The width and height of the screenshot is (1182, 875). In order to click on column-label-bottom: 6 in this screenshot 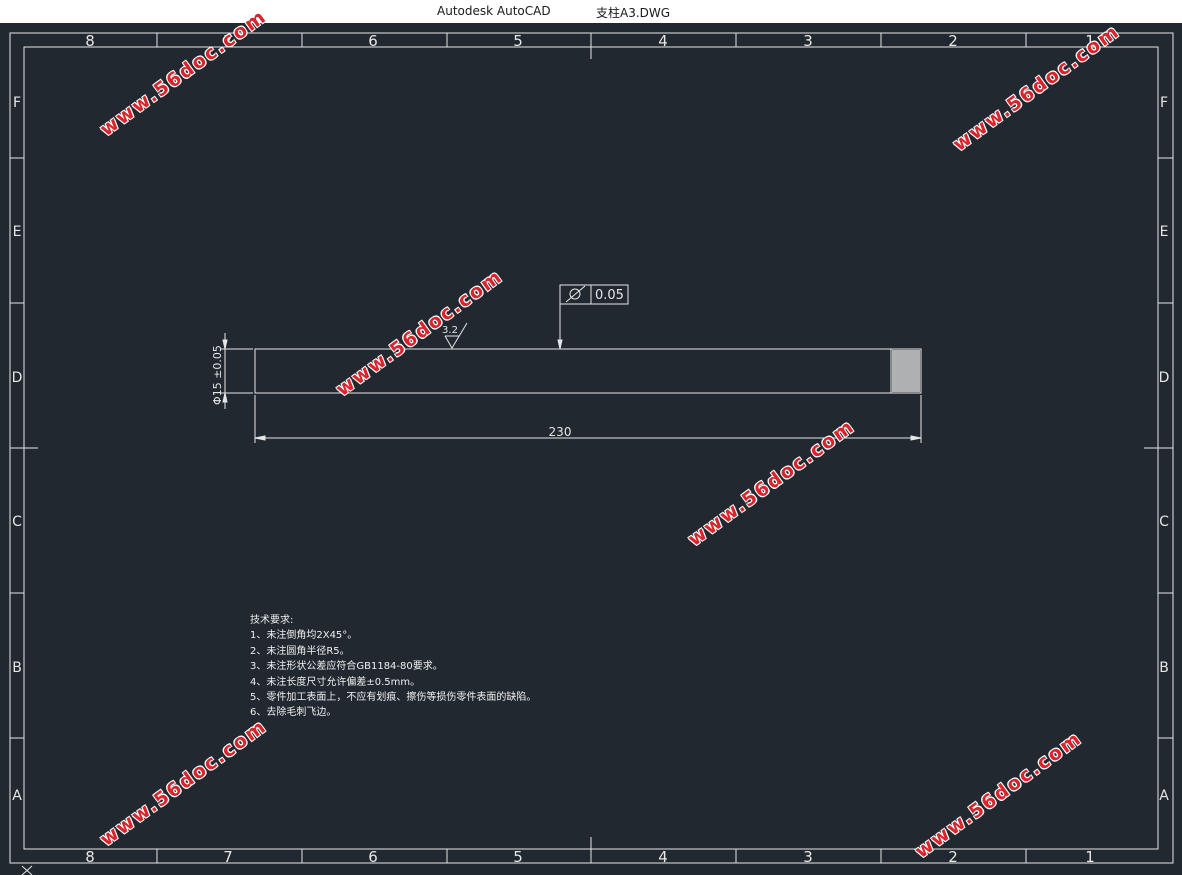, I will do `click(373, 857)`.